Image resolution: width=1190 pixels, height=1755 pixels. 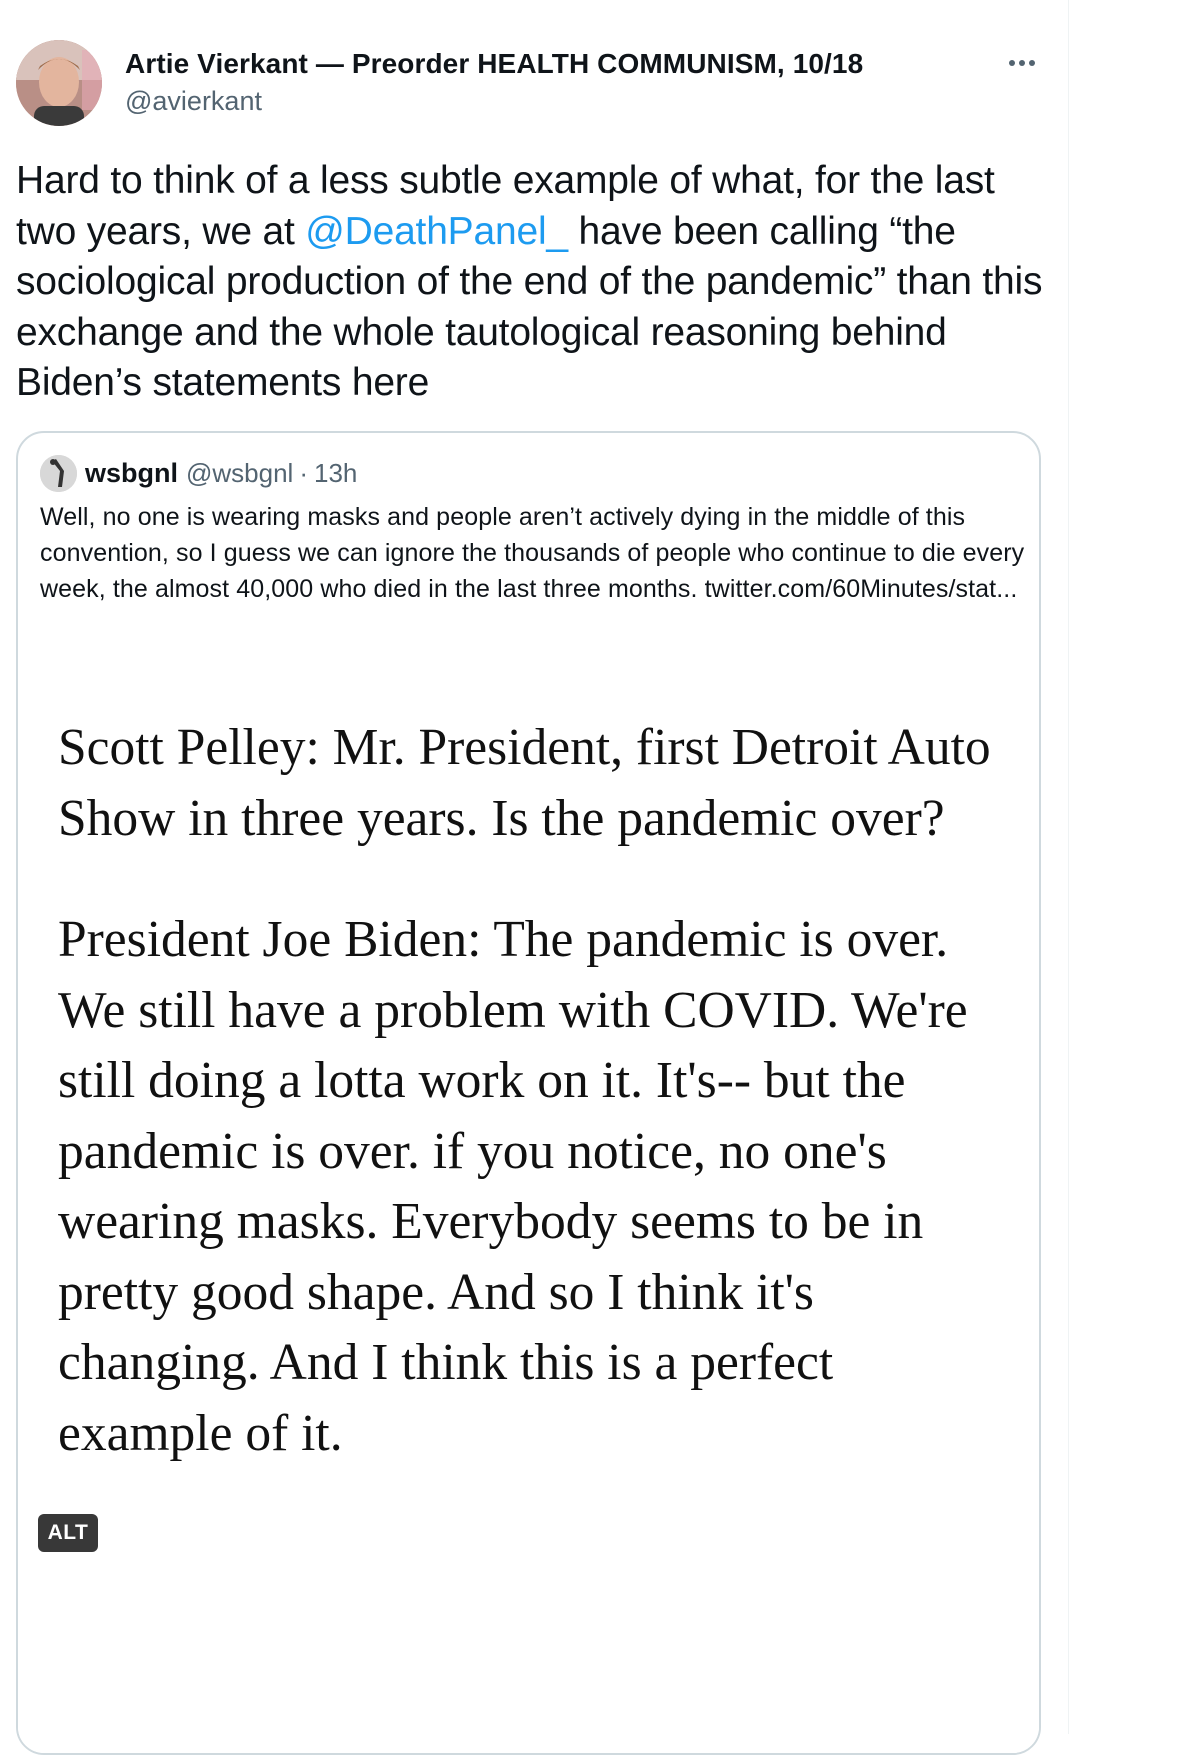 I want to click on quoted-author-handle: @wsbgnl, so click(x=239, y=473).